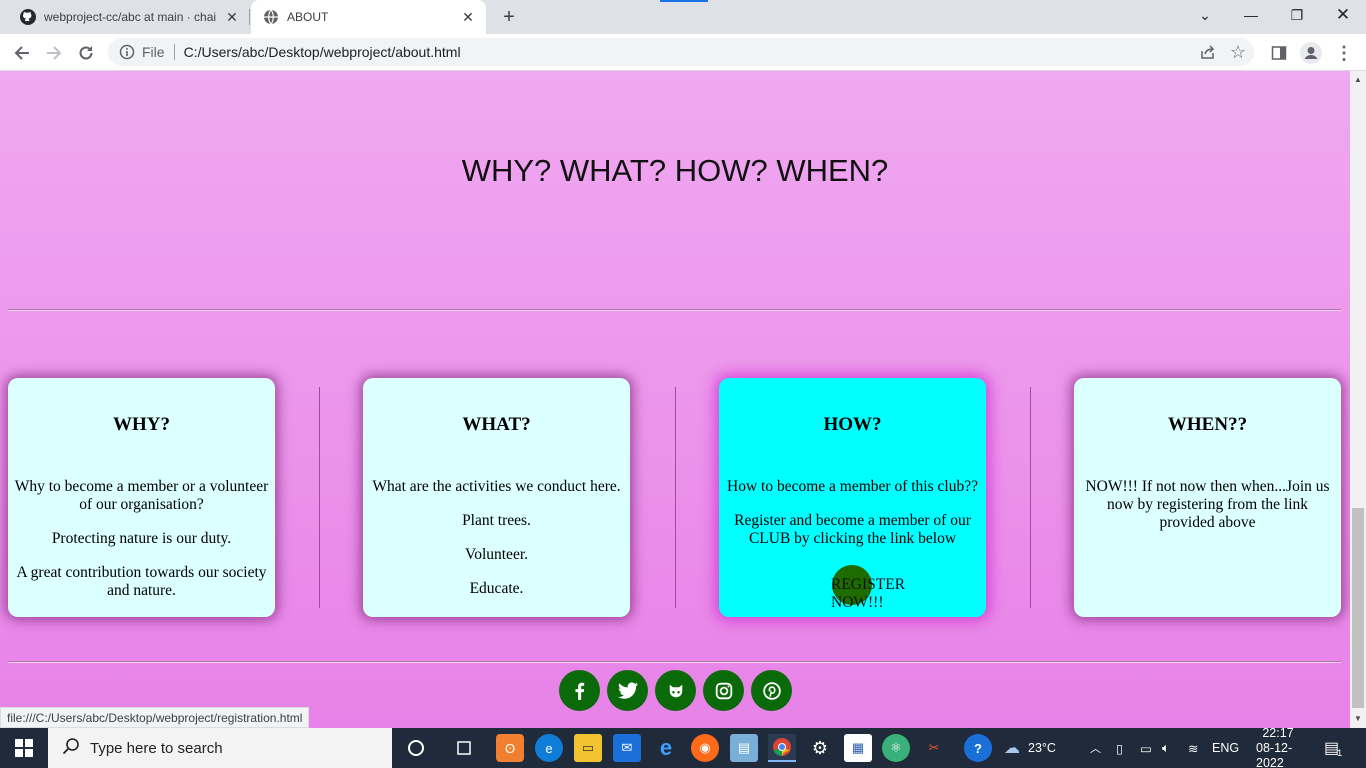  Describe the element at coordinates (588, 748) in the screenshot. I see `file-explorer-icon: ▭` at that location.